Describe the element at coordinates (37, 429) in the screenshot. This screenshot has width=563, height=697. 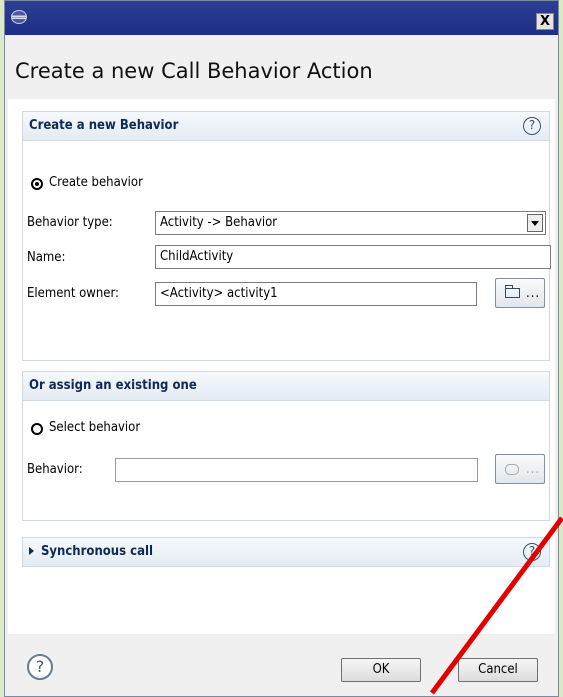
I see `select-behavior-radio` at that location.